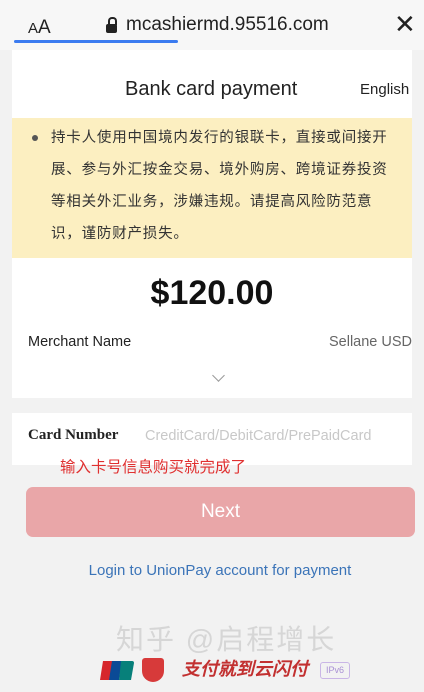  What do you see at coordinates (211, 89) in the screenshot?
I see `page-title: Bank card payment` at bounding box center [211, 89].